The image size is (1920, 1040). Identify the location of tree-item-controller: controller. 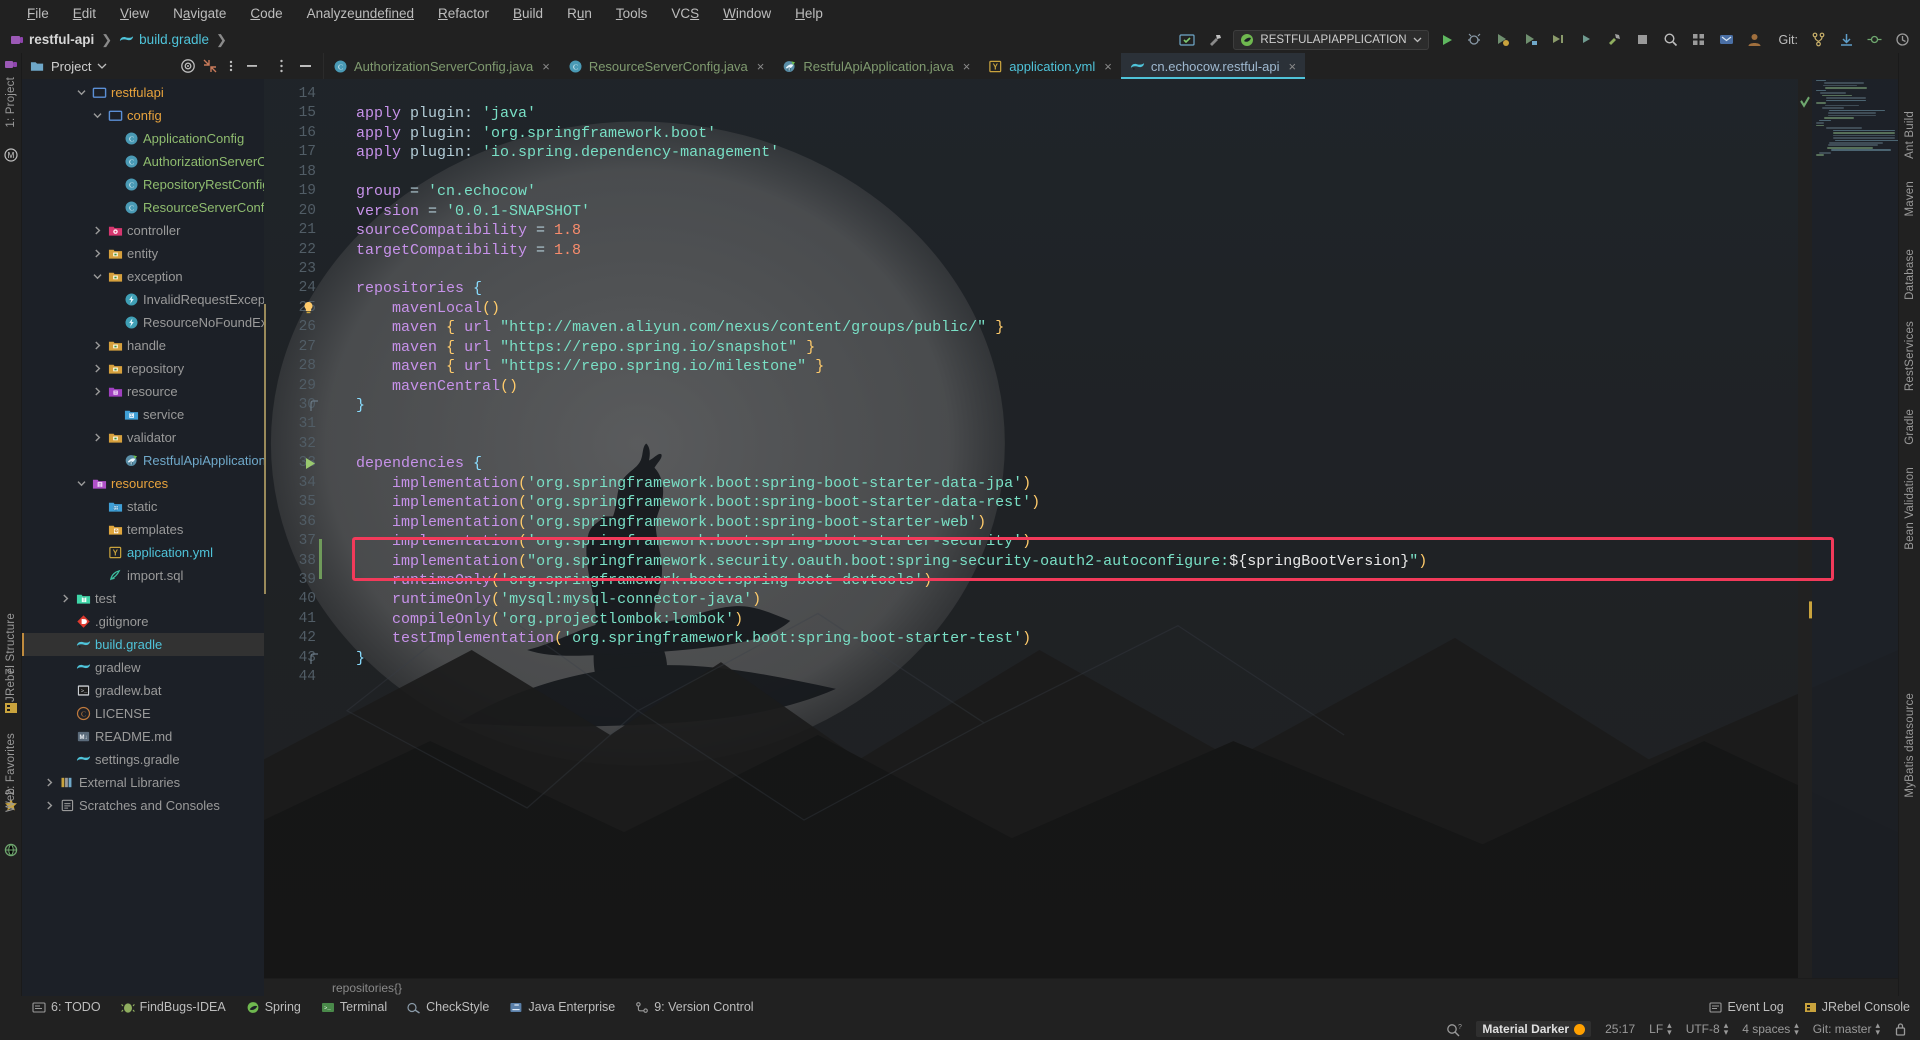
(143, 230).